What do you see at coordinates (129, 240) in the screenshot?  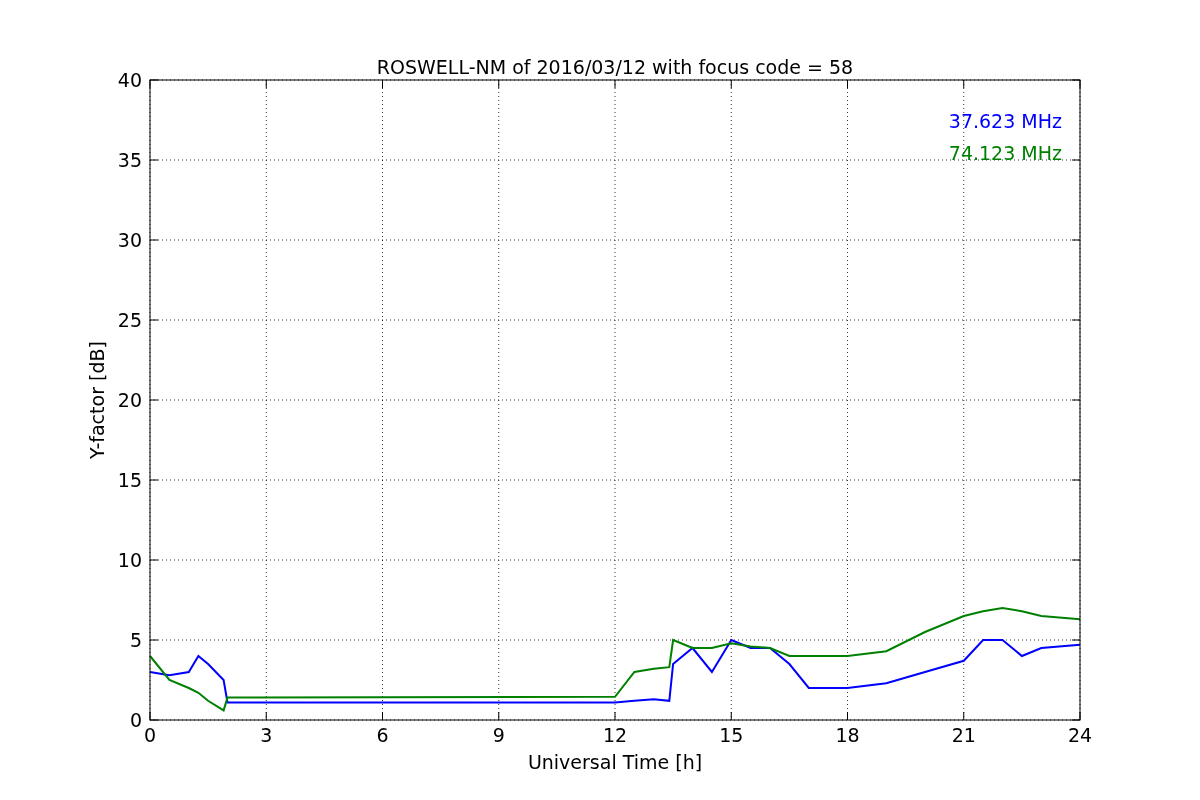 I see `tick-label: 30` at bounding box center [129, 240].